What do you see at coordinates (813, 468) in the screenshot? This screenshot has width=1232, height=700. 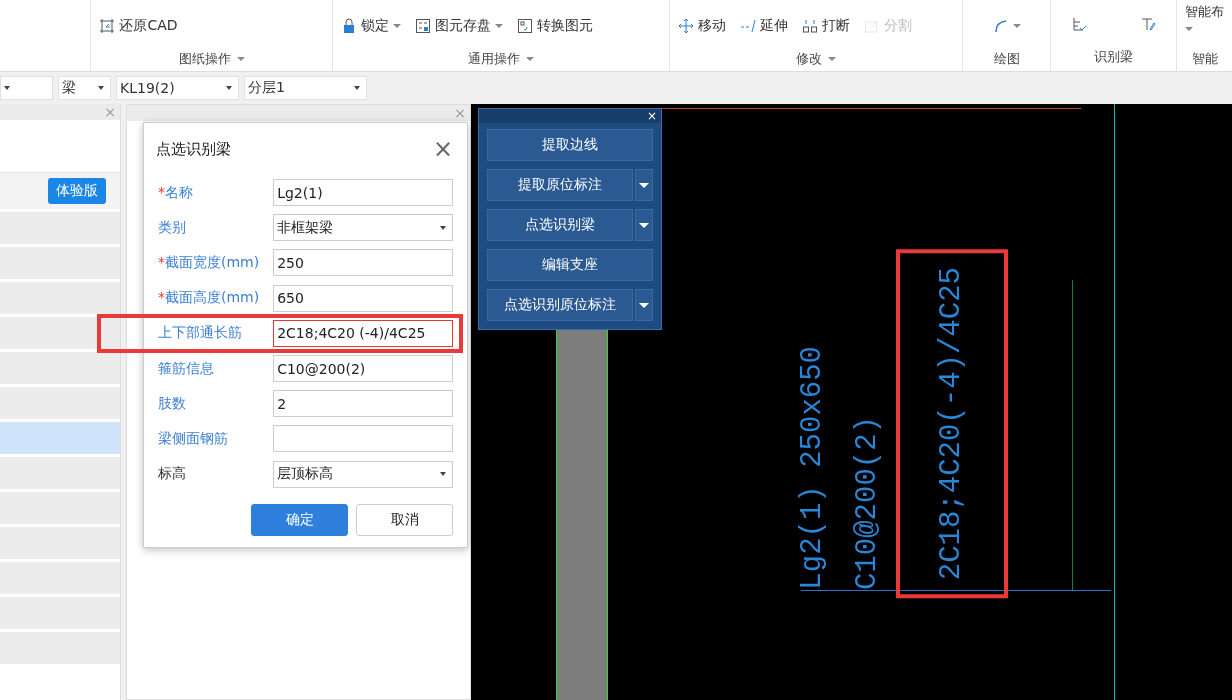 I see `beam-annotation: Lg2(1) 250x650` at bounding box center [813, 468].